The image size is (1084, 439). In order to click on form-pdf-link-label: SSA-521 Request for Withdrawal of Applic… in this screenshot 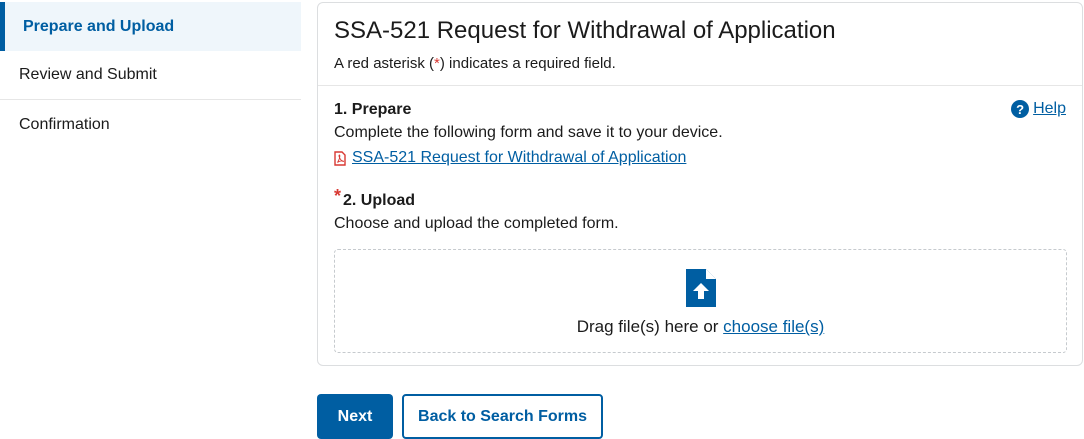, I will do `click(519, 157)`.